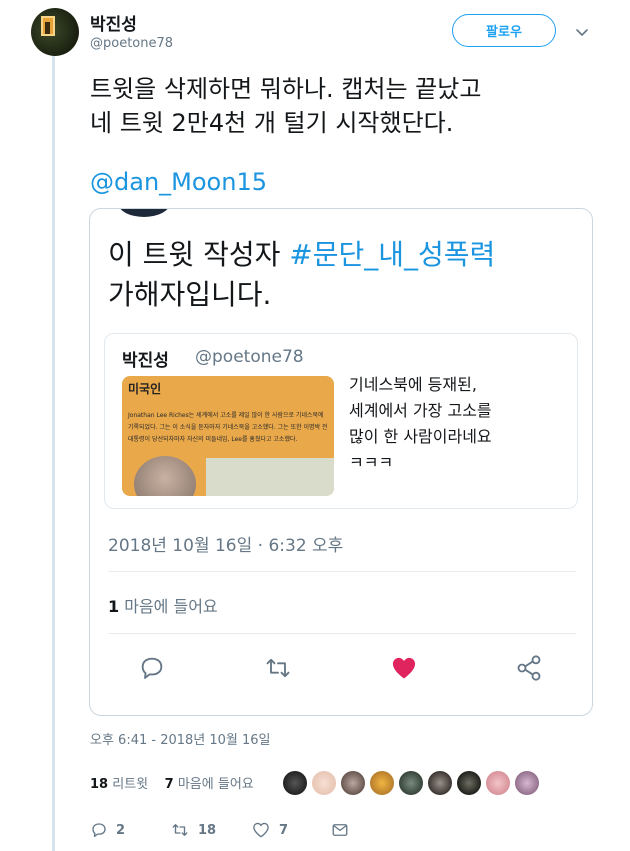  What do you see at coordinates (144, 213) in the screenshot?
I see `quoted-avatar` at bounding box center [144, 213].